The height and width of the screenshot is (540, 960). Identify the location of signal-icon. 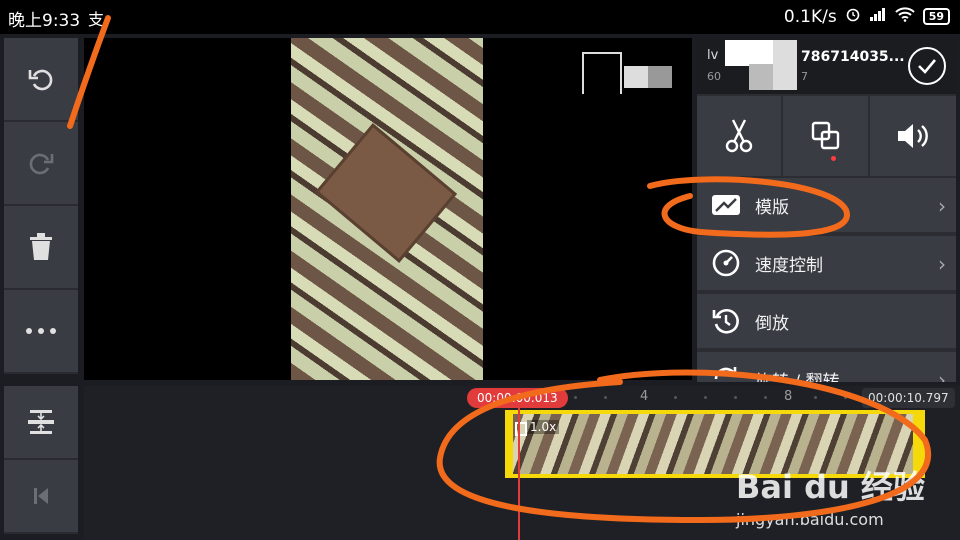
(878, 16).